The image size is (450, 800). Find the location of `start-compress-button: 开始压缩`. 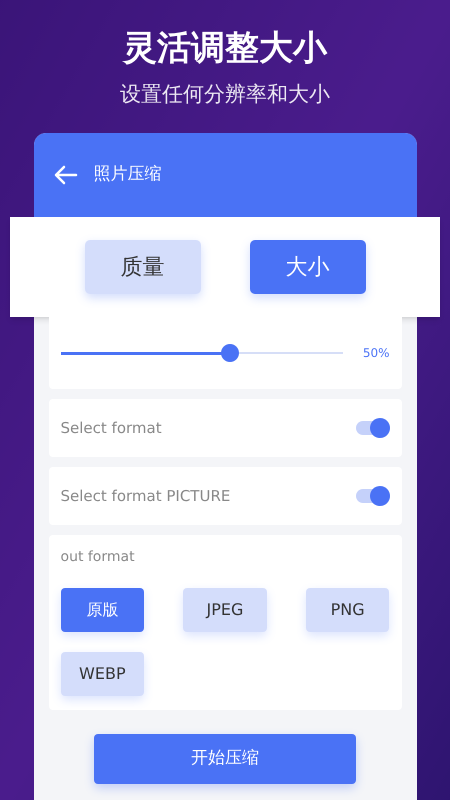

start-compress-button: 开始压缩 is located at coordinates (225, 759).